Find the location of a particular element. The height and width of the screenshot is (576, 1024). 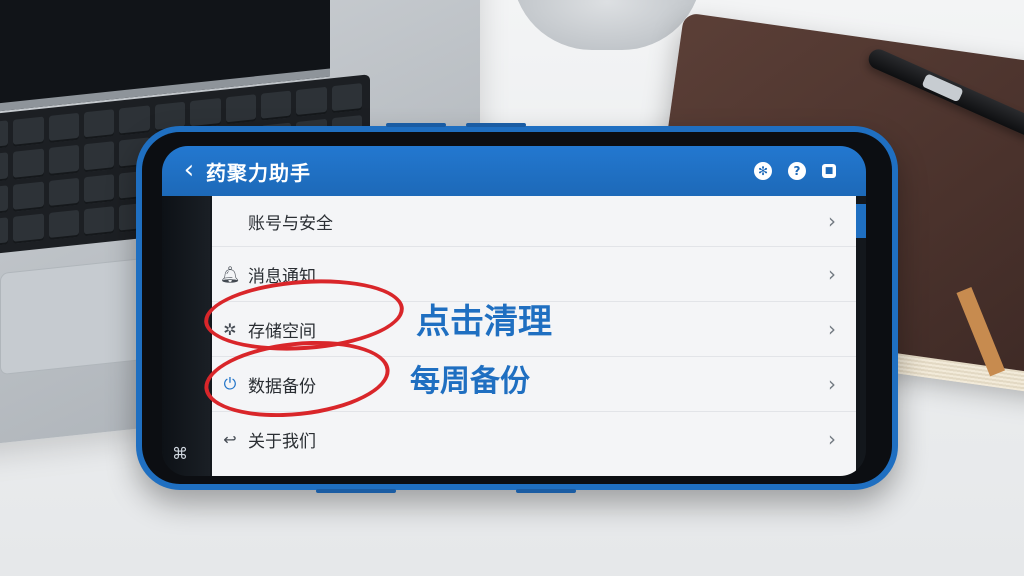

header-icons: ✻ ? ■ is located at coordinates (795, 171).